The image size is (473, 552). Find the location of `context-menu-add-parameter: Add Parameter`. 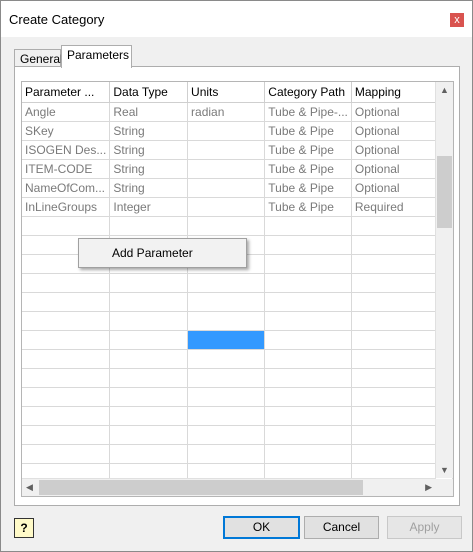

context-menu-add-parameter: Add Parameter is located at coordinates (152, 253).